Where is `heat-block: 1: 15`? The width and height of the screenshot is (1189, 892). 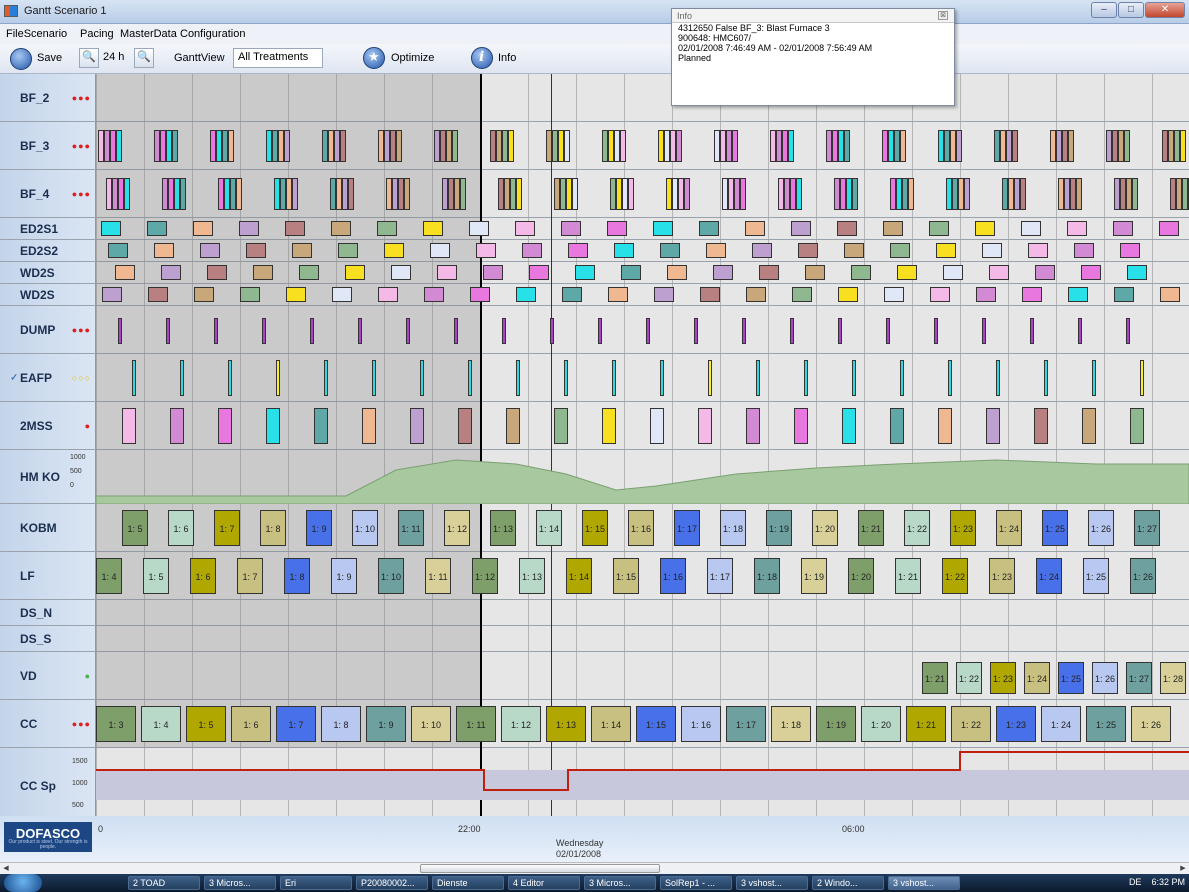 heat-block: 1: 15 is located at coordinates (595, 528).